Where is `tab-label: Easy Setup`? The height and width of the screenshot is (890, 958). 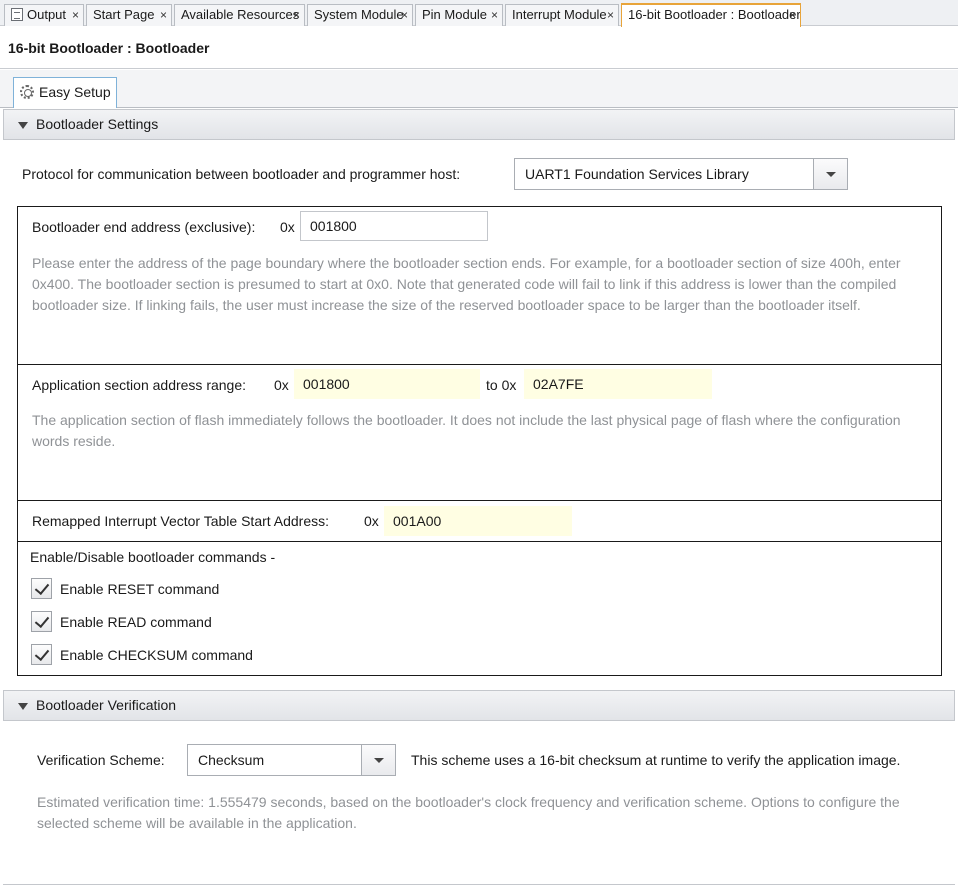 tab-label: Easy Setup is located at coordinates (75, 92).